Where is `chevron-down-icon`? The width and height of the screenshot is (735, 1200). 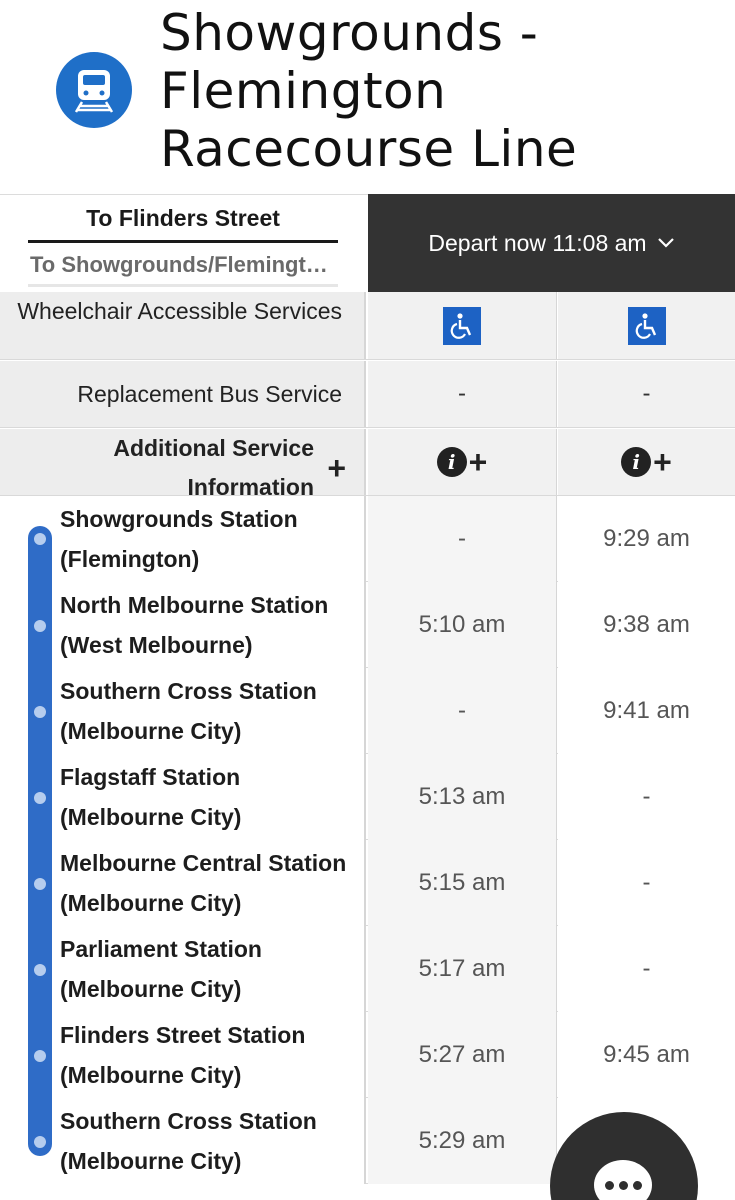 chevron-down-icon is located at coordinates (666, 243).